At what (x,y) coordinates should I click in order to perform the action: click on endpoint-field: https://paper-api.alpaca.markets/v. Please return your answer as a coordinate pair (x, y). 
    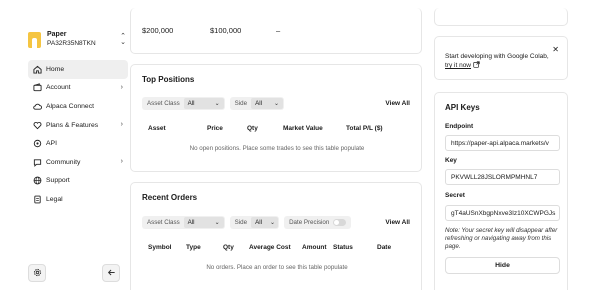
    Looking at the image, I should click on (502, 143).